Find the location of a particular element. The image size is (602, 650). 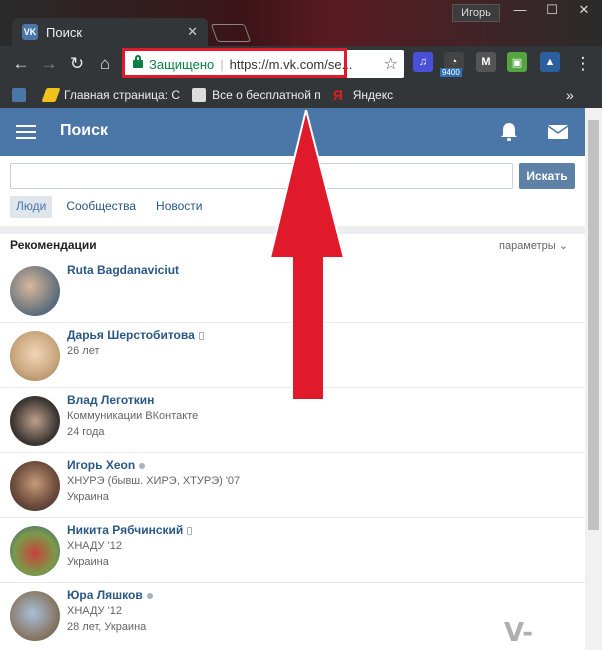

search-tabs: Люди Сообщества Новости is located at coordinates (113, 207).